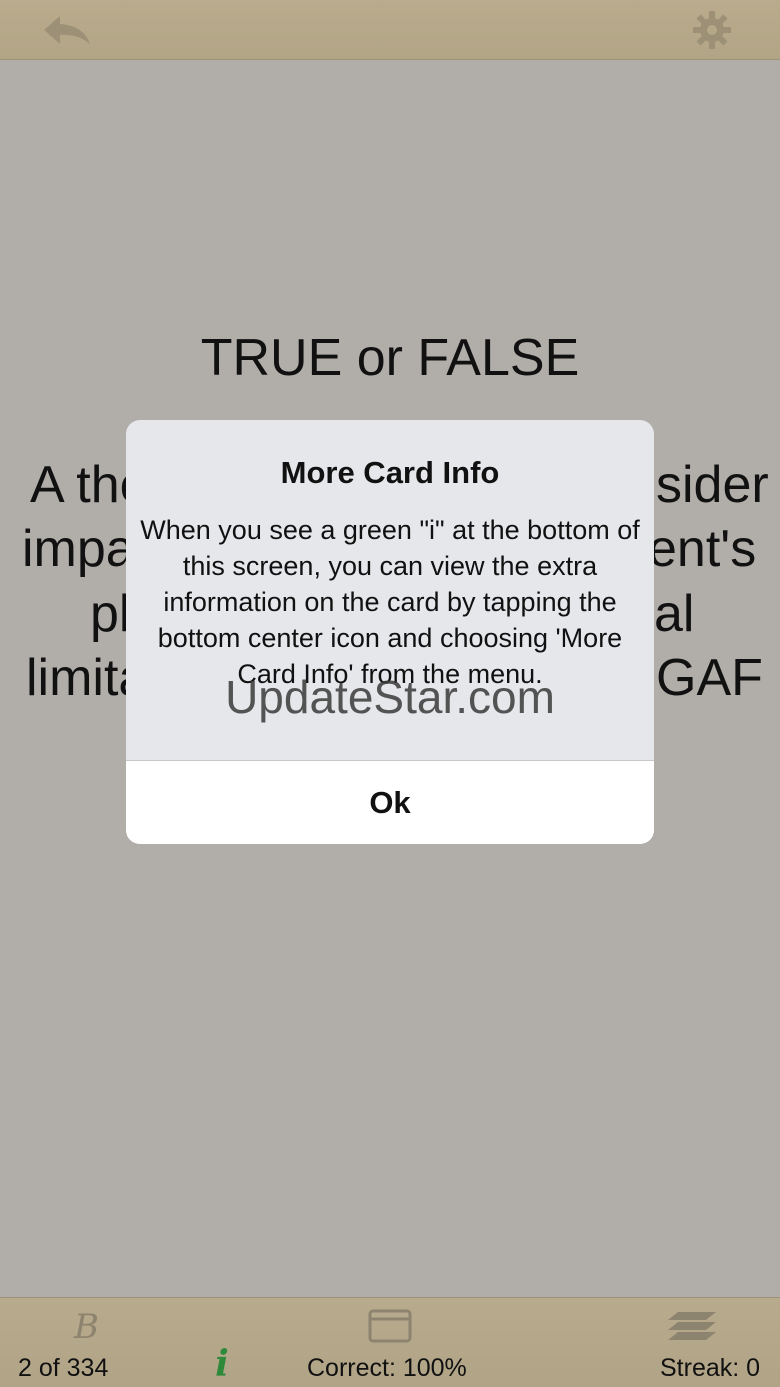 The width and height of the screenshot is (780, 1387). I want to click on top-bar, so click(390, 30).